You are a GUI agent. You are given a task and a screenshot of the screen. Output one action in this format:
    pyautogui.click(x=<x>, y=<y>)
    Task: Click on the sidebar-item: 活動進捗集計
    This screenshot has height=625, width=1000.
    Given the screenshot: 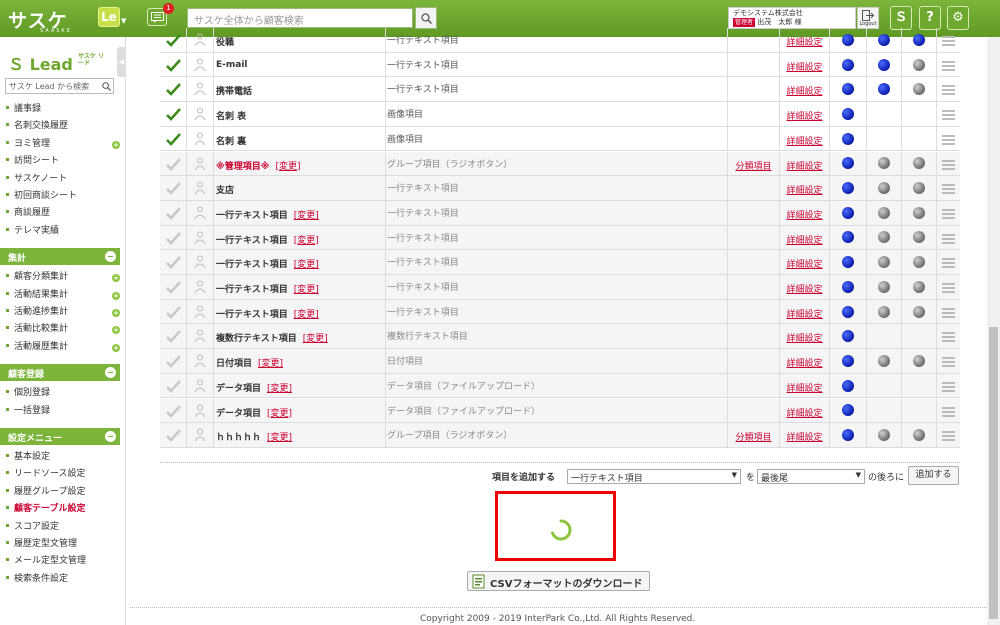 What is the action you would take?
    pyautogui.click(x=36, y=312)
    